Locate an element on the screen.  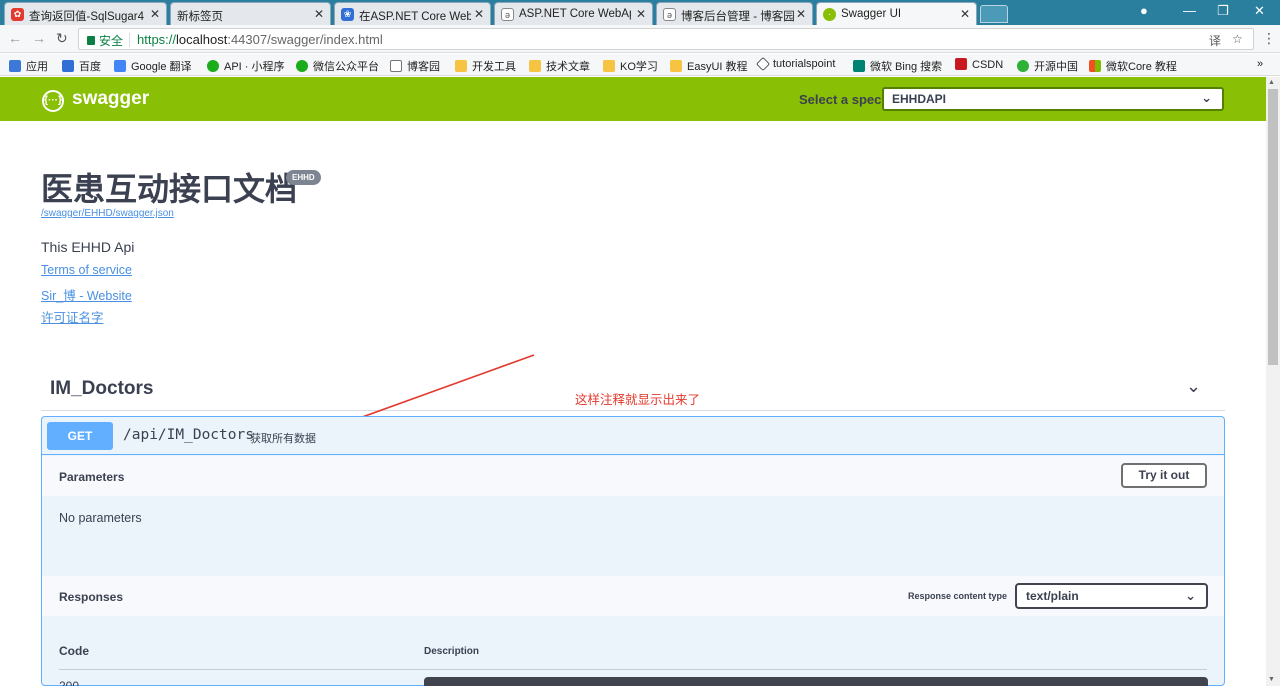
response-content-type-select: text/plain ⌄ is located at coordinates (1111, 596).